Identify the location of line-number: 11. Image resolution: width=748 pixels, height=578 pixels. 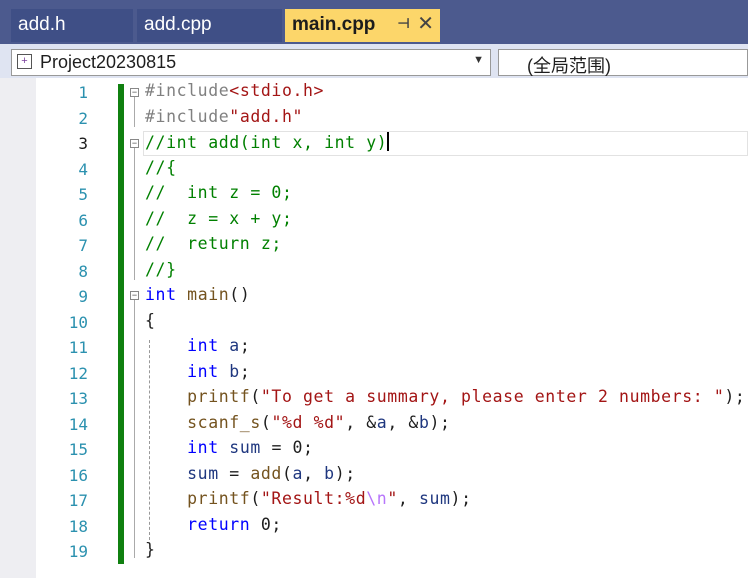
(78, 347).